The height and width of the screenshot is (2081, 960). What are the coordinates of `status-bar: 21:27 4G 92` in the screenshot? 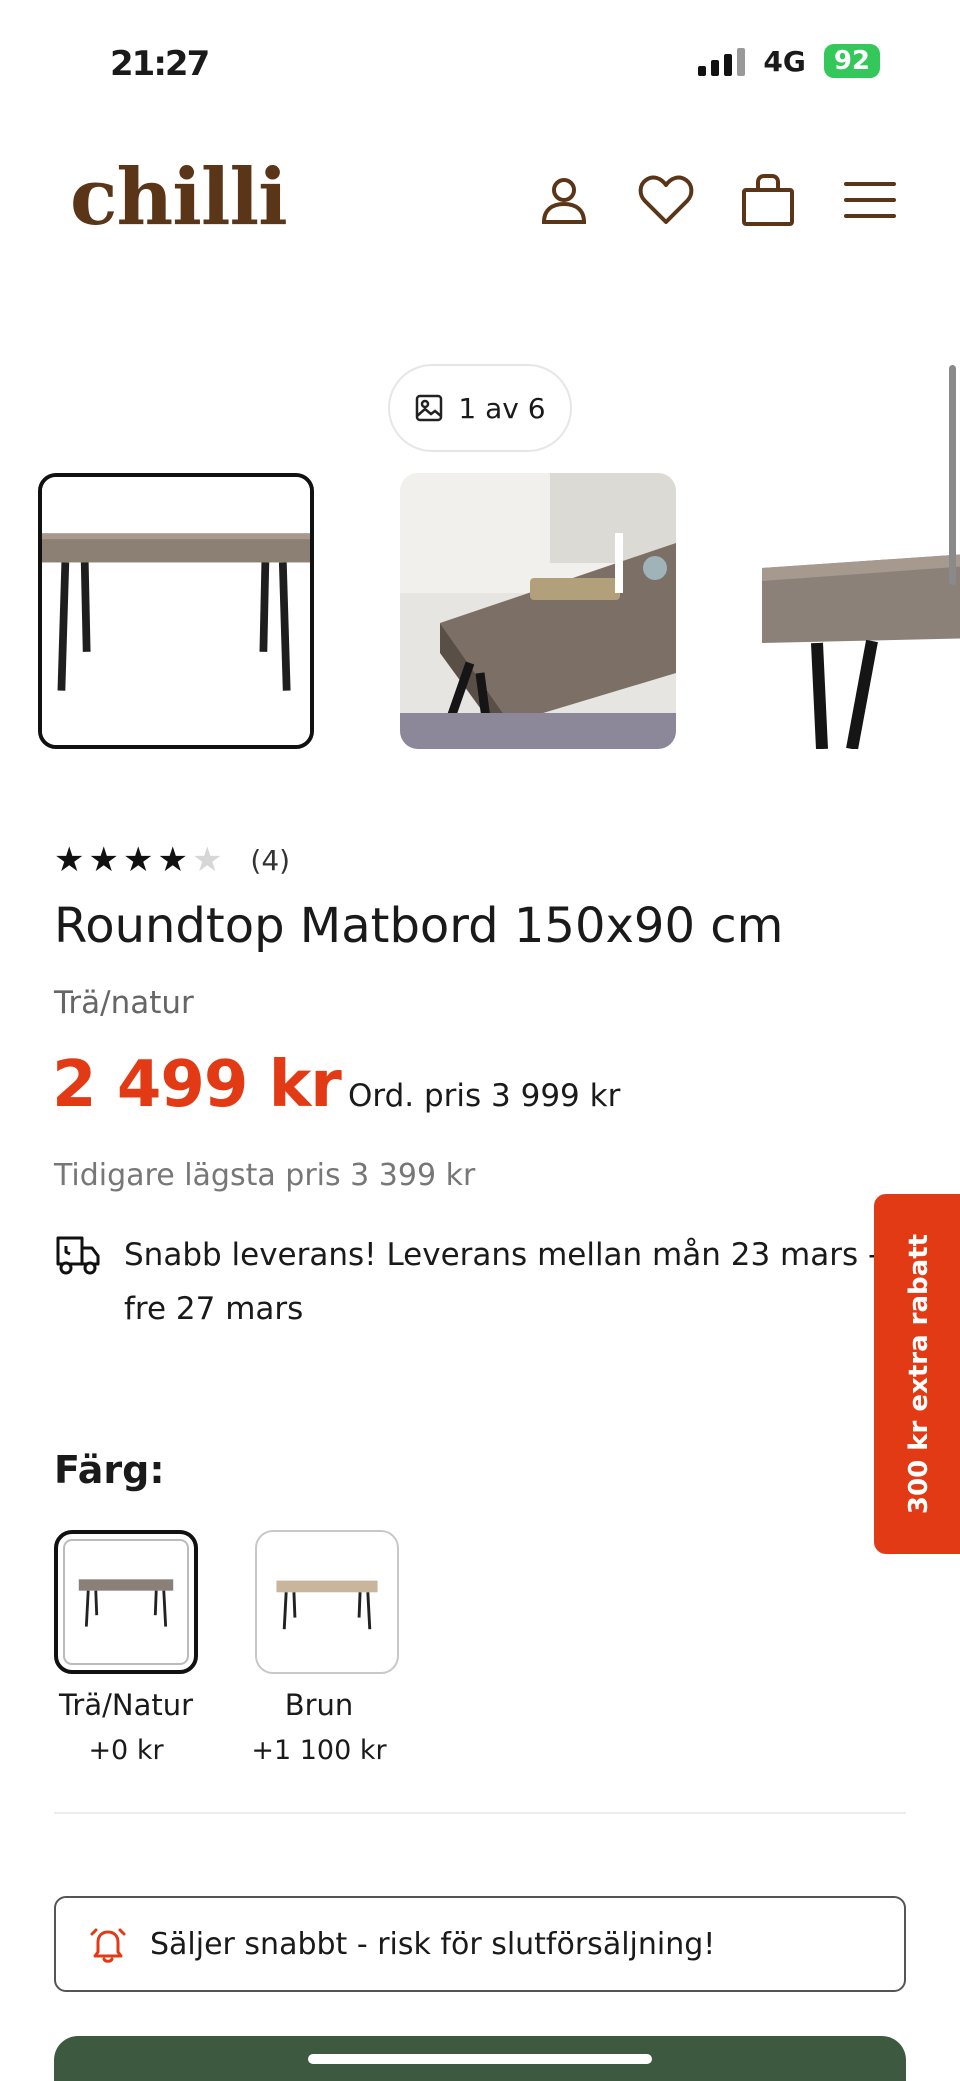 It's located at (480, 55).